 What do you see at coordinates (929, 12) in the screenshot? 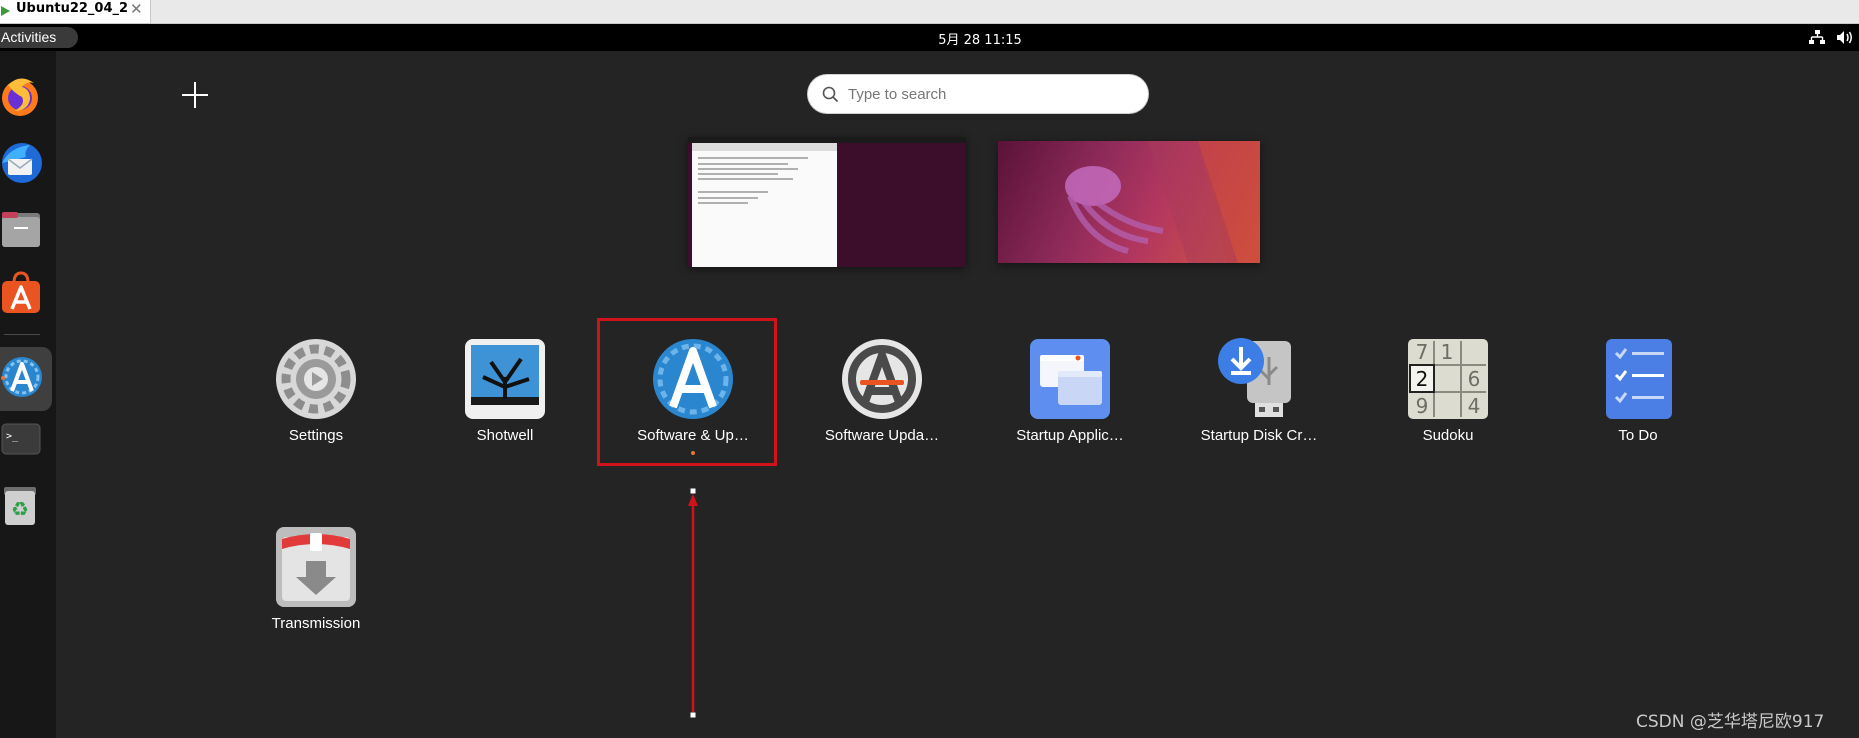
I see `vm-tab-strip: Ubuntu22_04_2 ✕` at bounding box center [929, 12].